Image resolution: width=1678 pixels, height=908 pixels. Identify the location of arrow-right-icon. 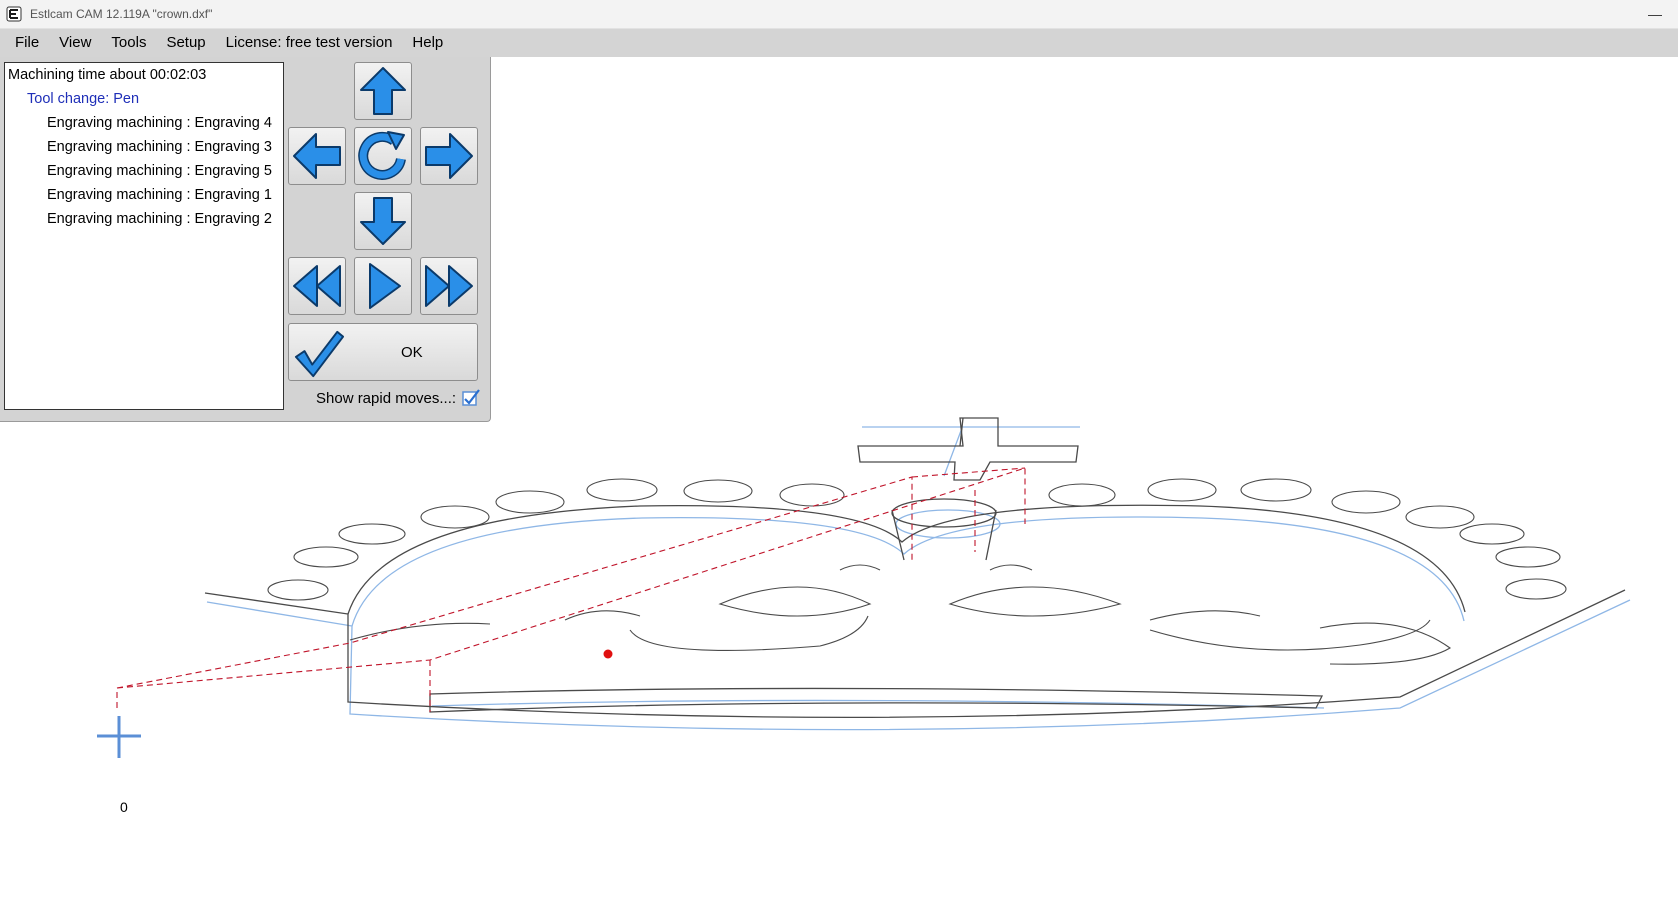
(449, 156).